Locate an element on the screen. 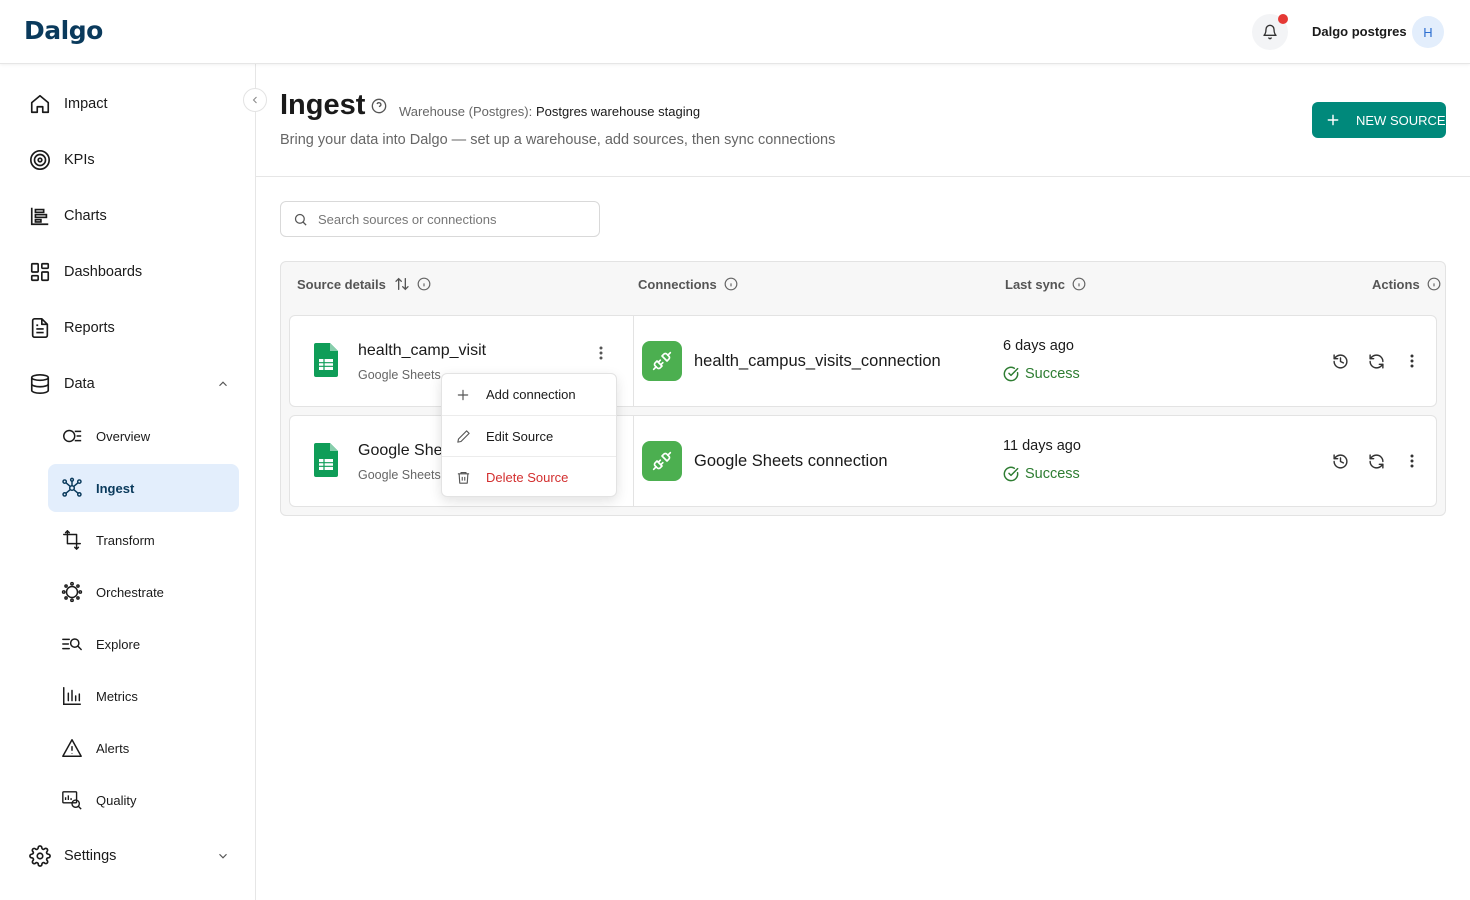 The width and height of the screenshot is (1470, 900). sidebar-item-label: Reports is located at coordinates (89, 328).